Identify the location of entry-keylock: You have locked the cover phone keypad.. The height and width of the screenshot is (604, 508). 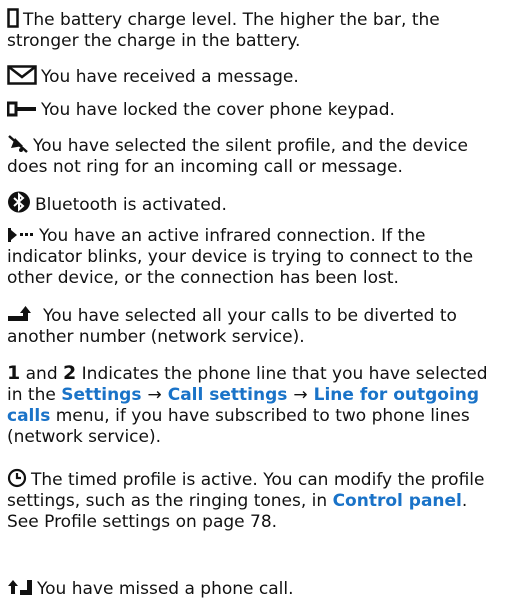
(254, 110).